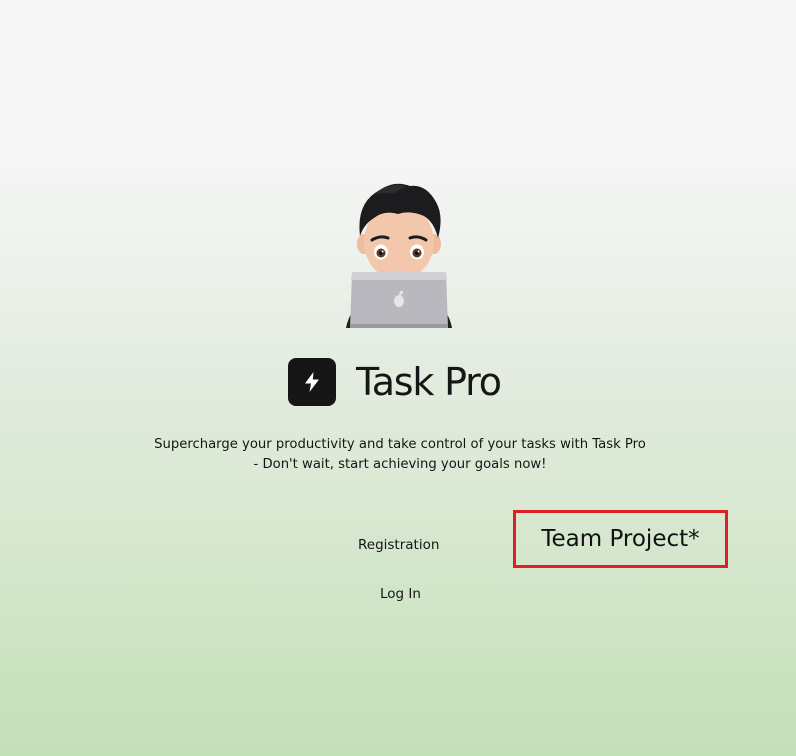  Describe the element at coordinates (398, 545) in the screenshot. I see `registration-link: Registration` at that location.